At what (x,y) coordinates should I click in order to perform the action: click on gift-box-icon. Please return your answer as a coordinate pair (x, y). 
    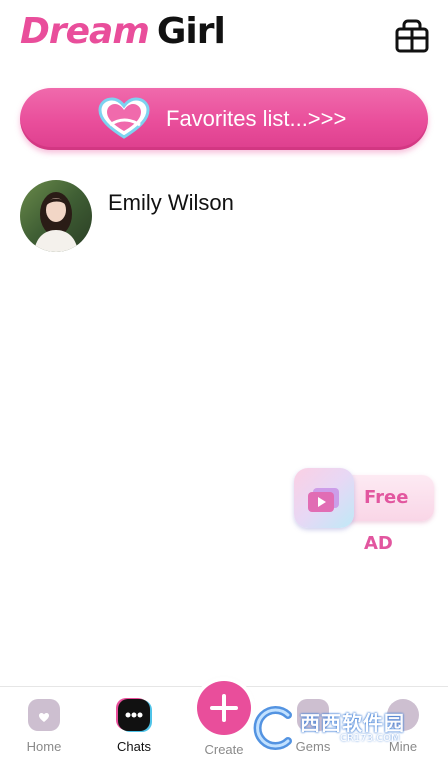
    Looking at the image, I should click on (412, 36).